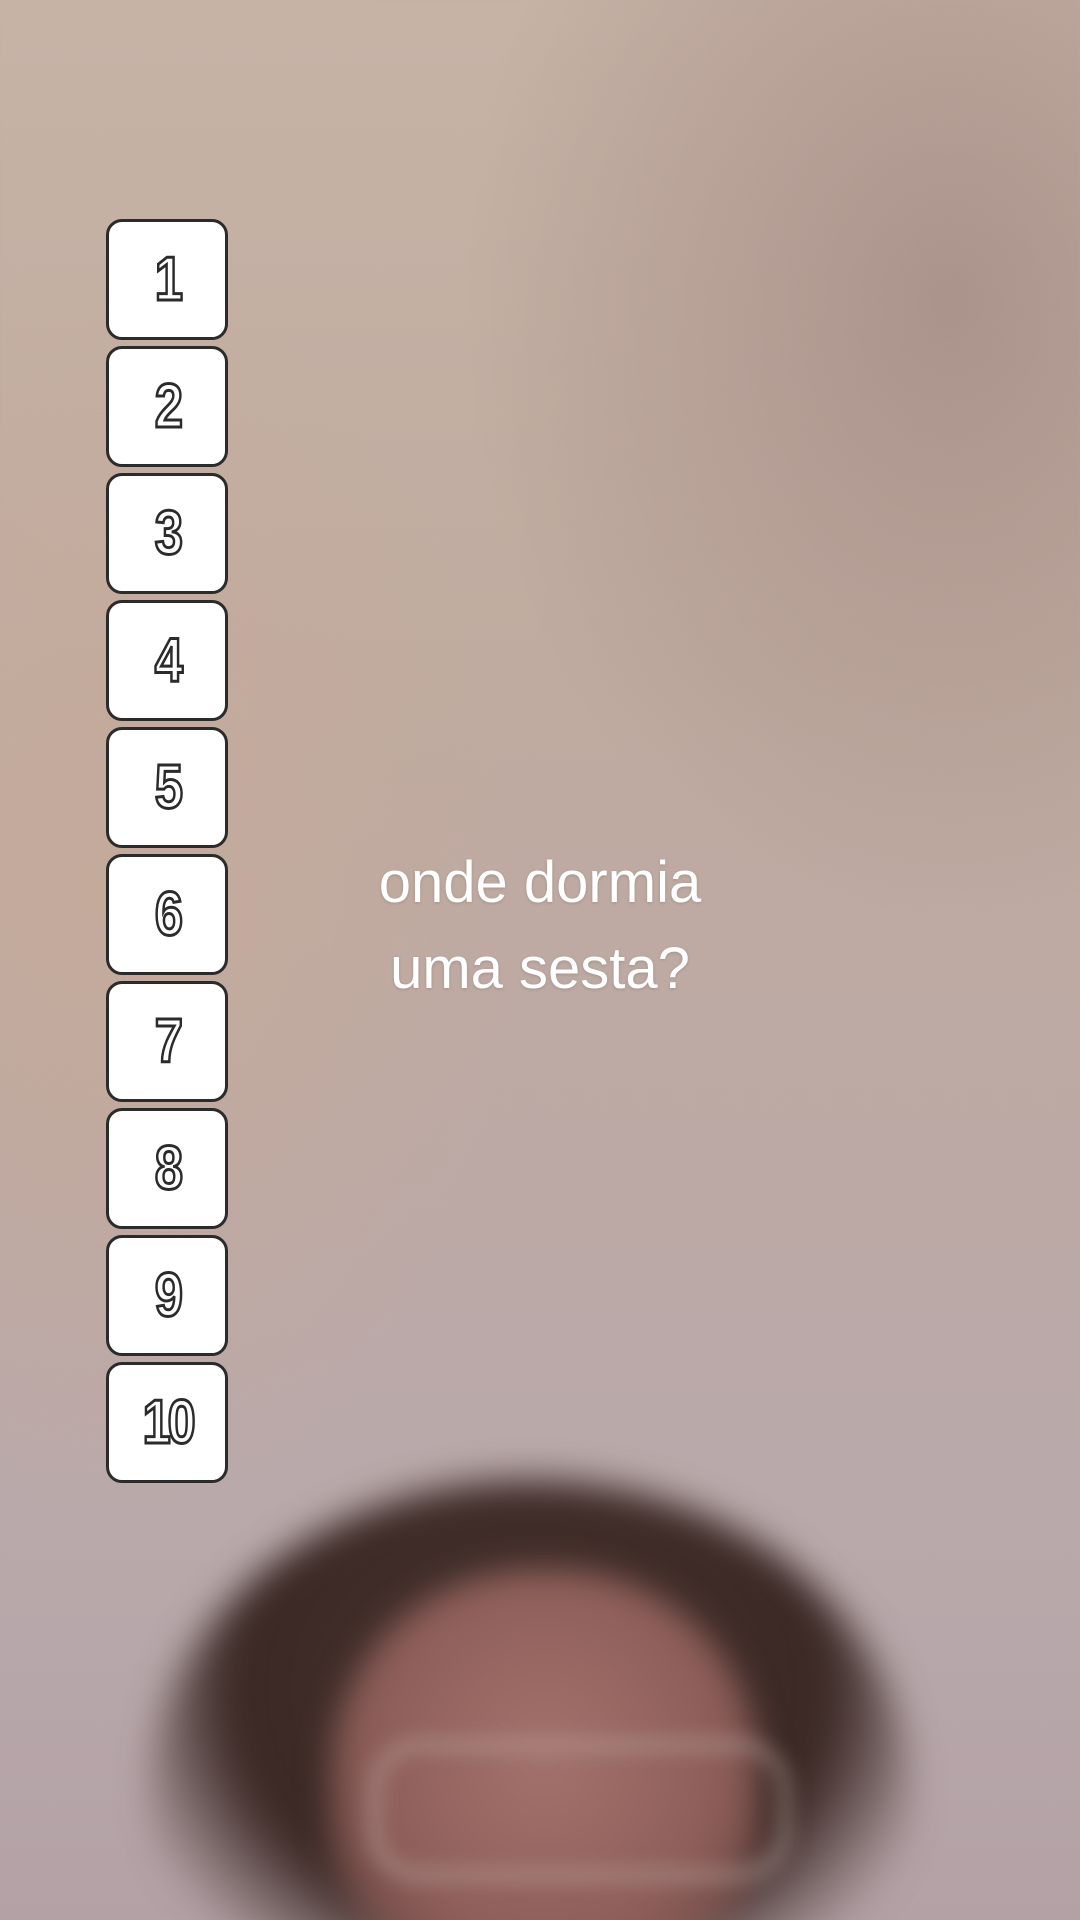 The height and width of the screenshot is (1920, 1080). I want to click on ranking-number: 6, so click(168, 914).